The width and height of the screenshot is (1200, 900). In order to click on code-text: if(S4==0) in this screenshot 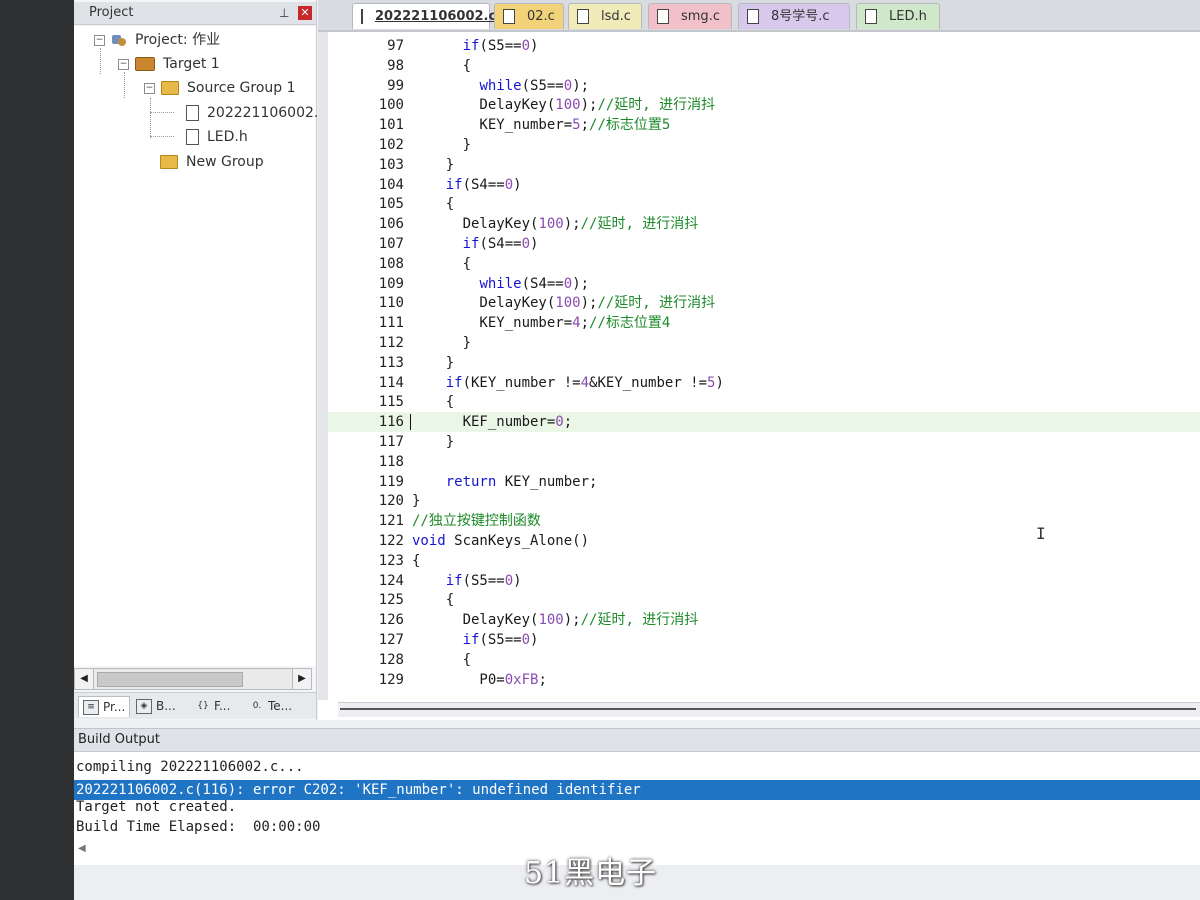, I will do `click(483, 184)`.